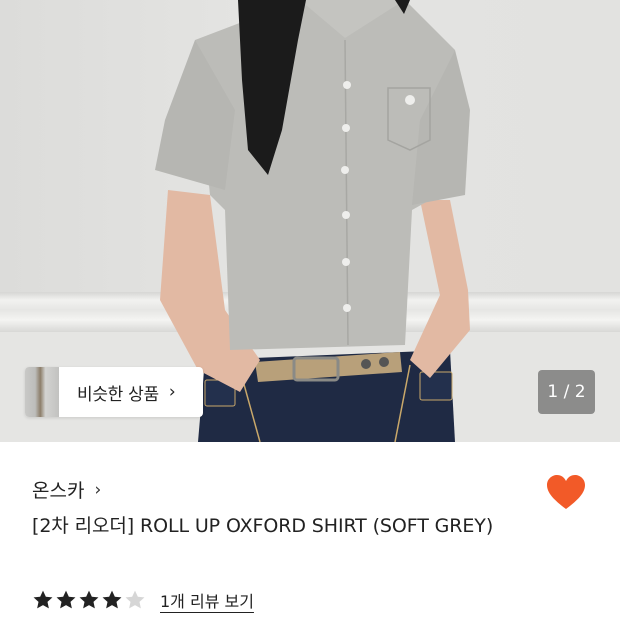  Describe the element at coordinates (58, 491) in the screenshot. I see `brand-name: 온스카` at that location.